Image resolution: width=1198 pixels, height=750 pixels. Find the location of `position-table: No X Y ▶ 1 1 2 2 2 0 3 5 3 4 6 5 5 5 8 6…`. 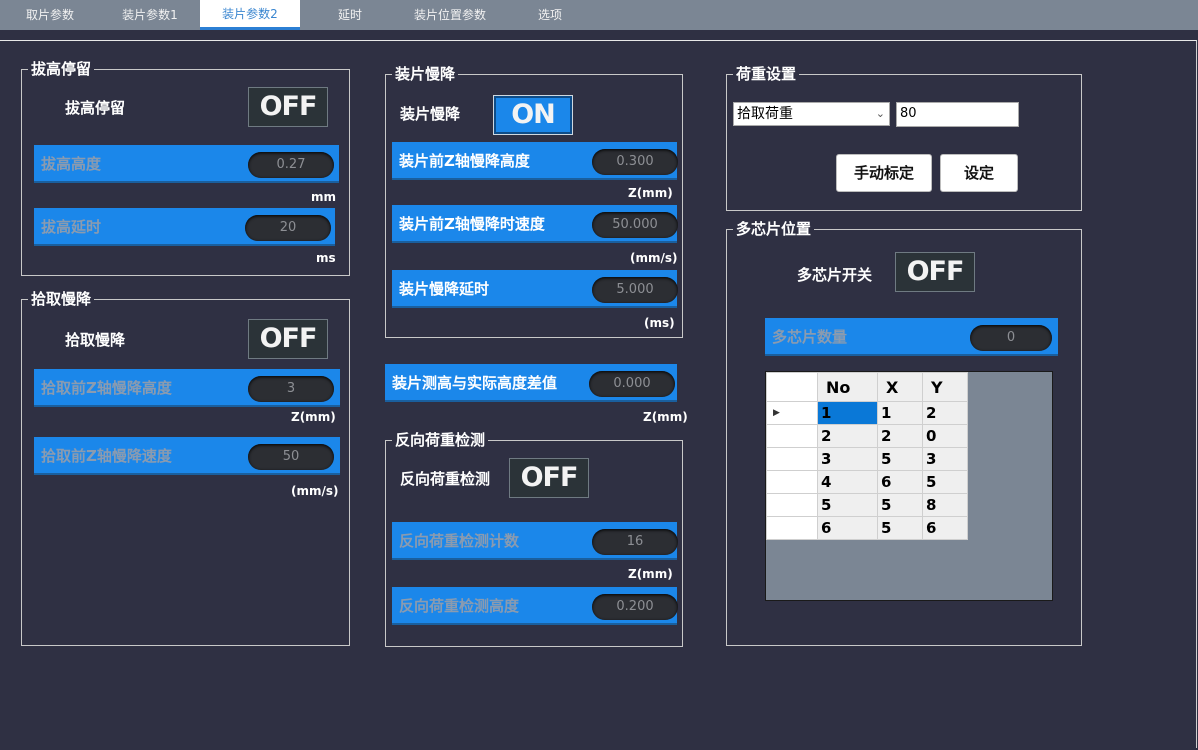

position-table: No X Y ▶ 1 1 2 2 2 0 3 5 3 4 6 5 5 5 8 6… is located at coordinates (867, 456).